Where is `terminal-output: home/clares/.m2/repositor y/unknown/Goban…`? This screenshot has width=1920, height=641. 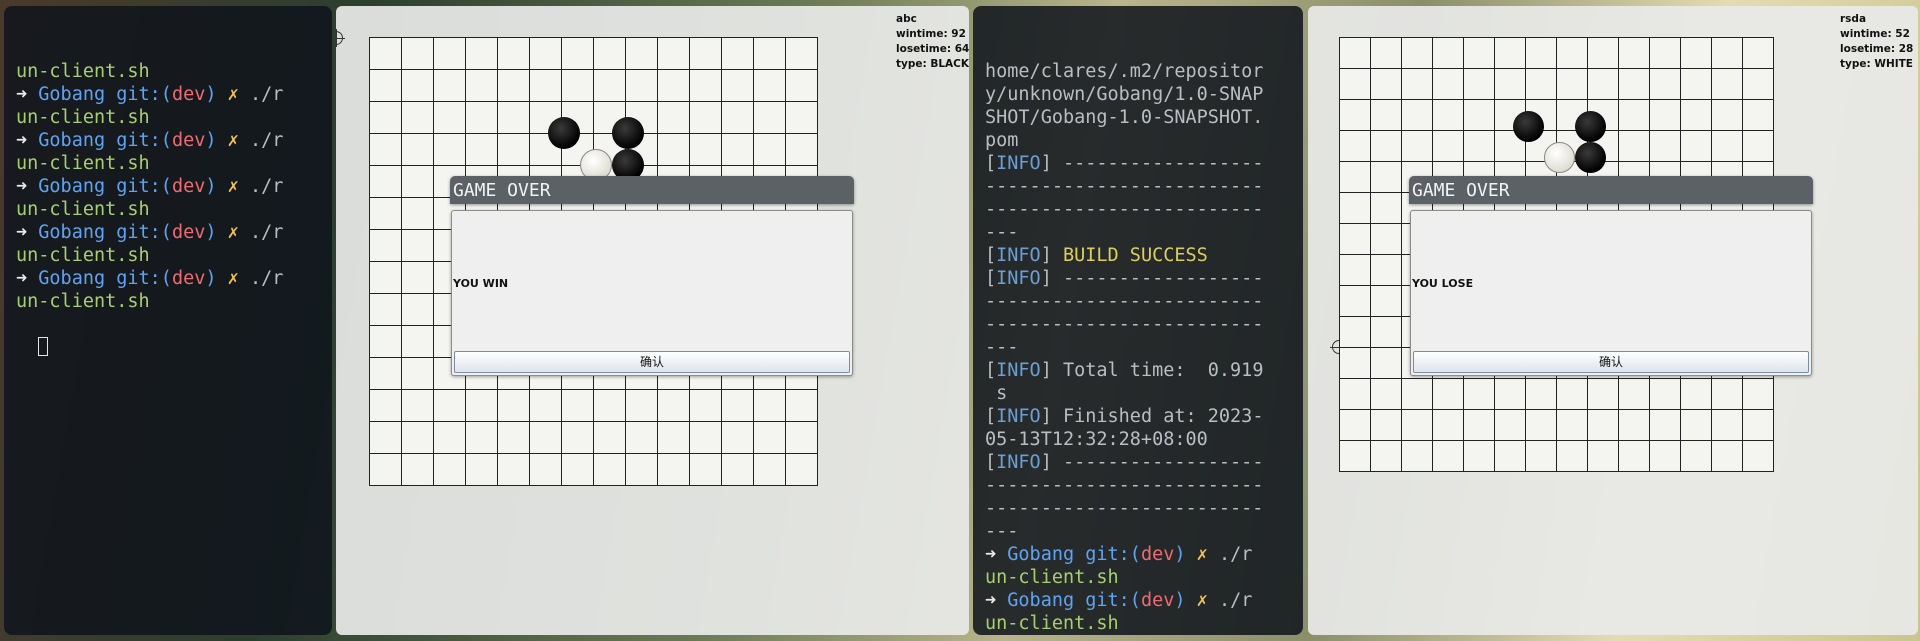
terminal-output: home/clares/.m2/repositor y/unknown/Goban… is located at coordinates (1139, 347).